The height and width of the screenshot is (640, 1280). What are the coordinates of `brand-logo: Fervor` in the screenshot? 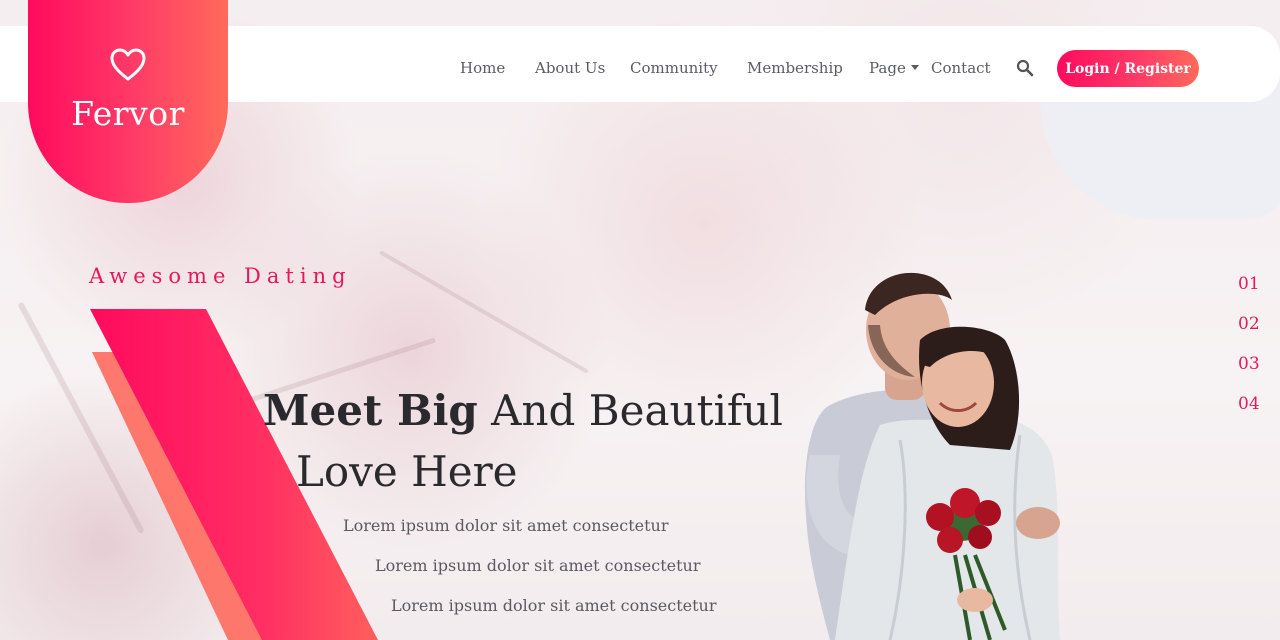 It's located at (128, 101).